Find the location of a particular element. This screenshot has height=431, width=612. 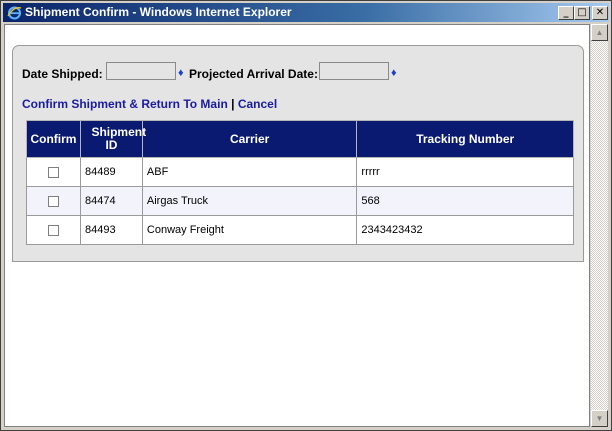

scroll-up-button: ▲ is located at coordinates (599, 32).